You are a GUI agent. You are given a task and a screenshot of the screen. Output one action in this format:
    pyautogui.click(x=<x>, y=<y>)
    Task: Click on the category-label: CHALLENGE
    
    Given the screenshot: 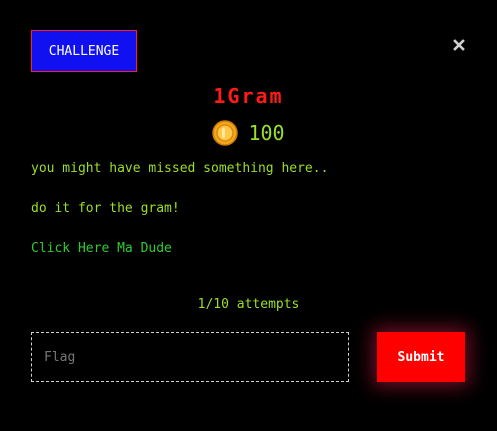 What is the action you would take?
    pyautogui.click(x=84, y=51)
    